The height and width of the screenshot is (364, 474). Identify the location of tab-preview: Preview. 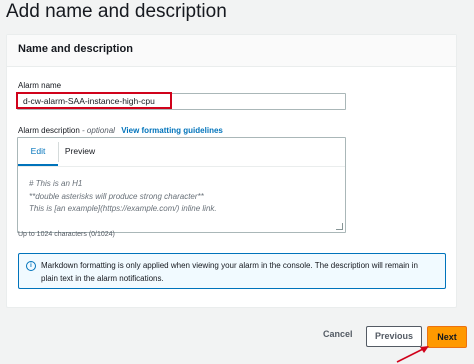
(80, 151).